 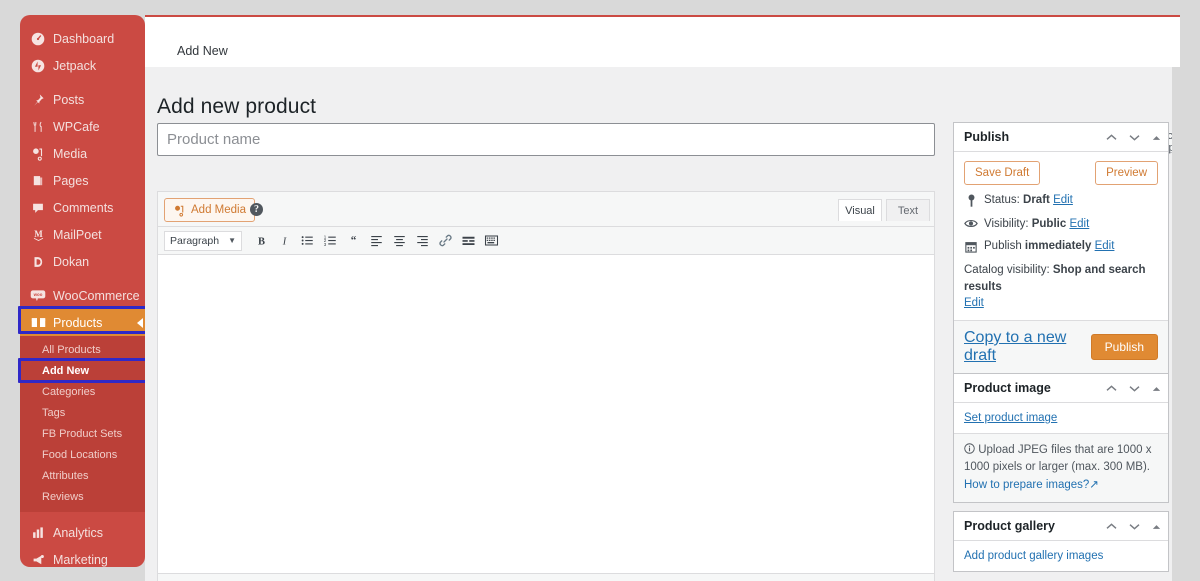 I want to click on publish-time-label: Publish, so click(x=1003, y=246).